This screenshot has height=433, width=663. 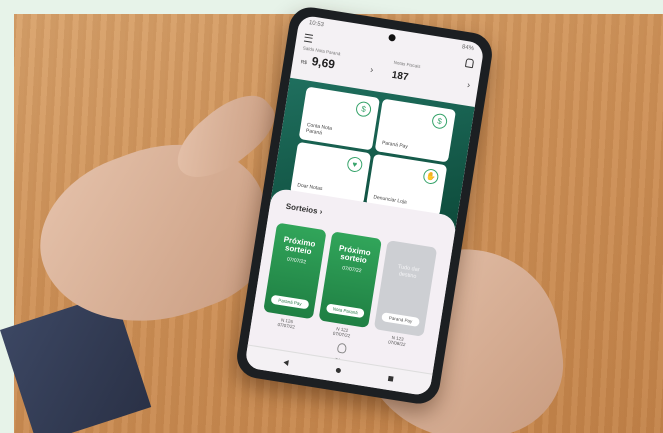 What do you see at coordinates (350, 280) in the screenshot?
I see `sorteio-card: Próximo sorteio 07/07/22 Nota Paraná` at bounding box center [350, 280].